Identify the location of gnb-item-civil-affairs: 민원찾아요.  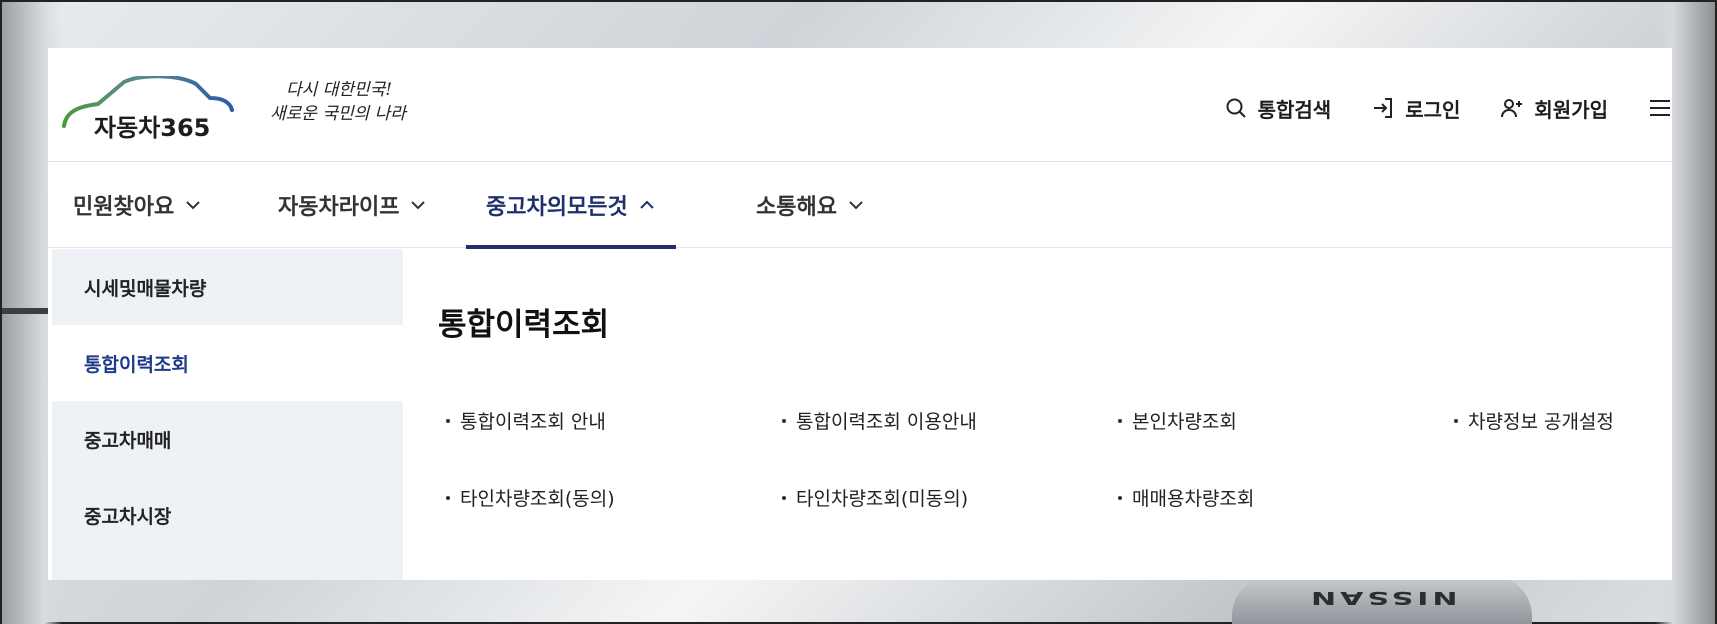
(137, 205).